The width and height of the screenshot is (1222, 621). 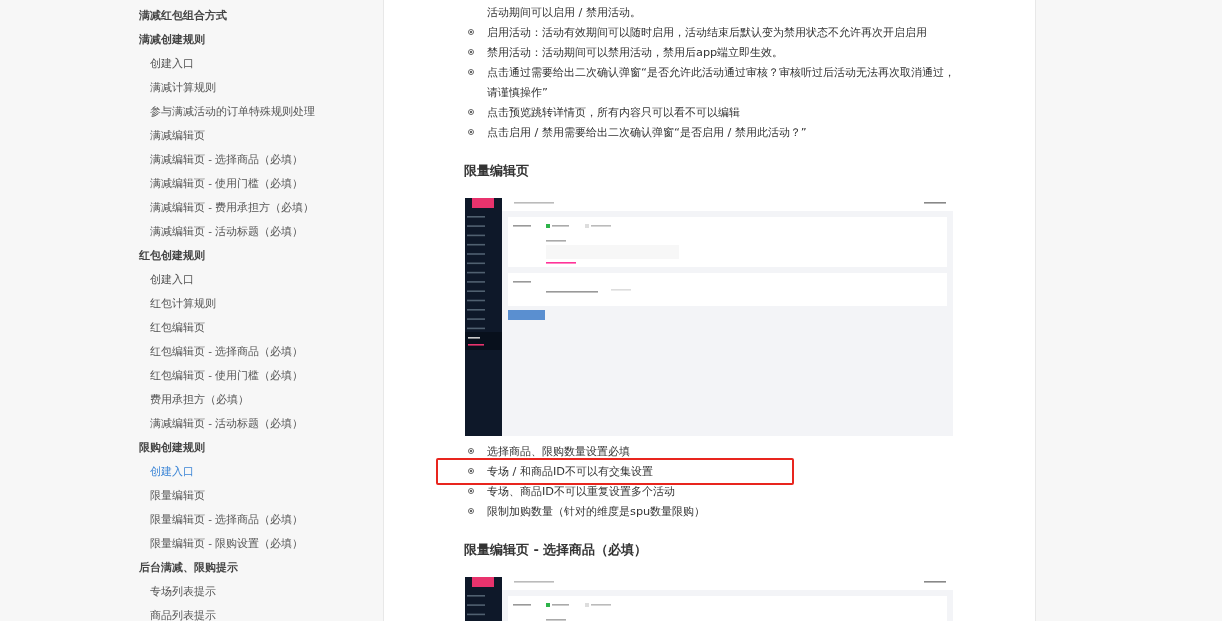 What do you see at coordinates (261, 378) in the screenshot?
I see `nav-link: 红包编辑页 - 使用门槛（必填）` at bounding box center [261, 378].